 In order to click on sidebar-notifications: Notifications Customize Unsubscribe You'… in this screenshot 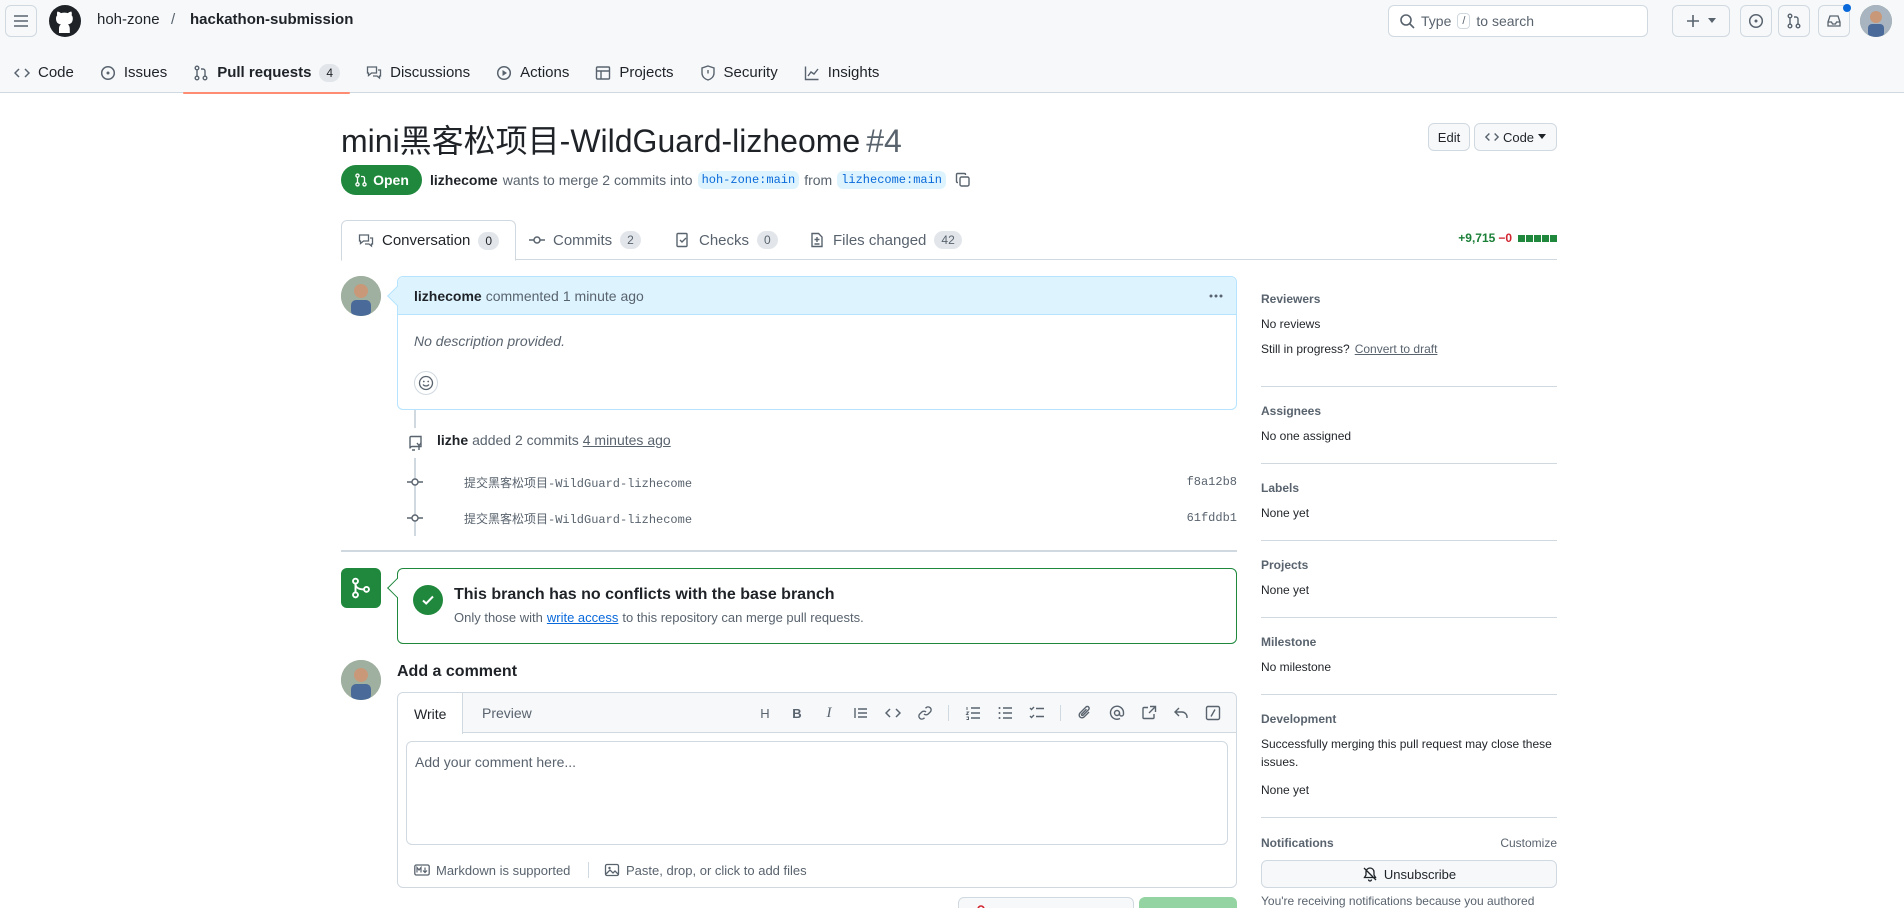, I will do `click(1409, 872)`.